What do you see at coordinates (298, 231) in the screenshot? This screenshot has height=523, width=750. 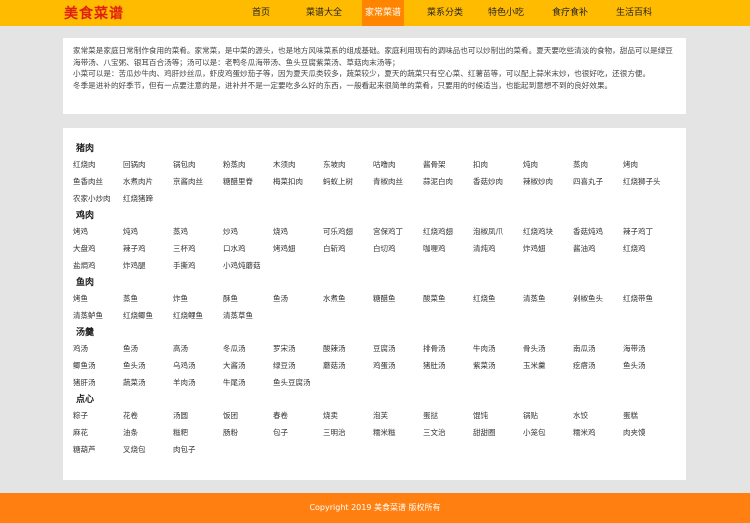 I see `recipe-link: 烧鸡` at bounding box center [298, 231].